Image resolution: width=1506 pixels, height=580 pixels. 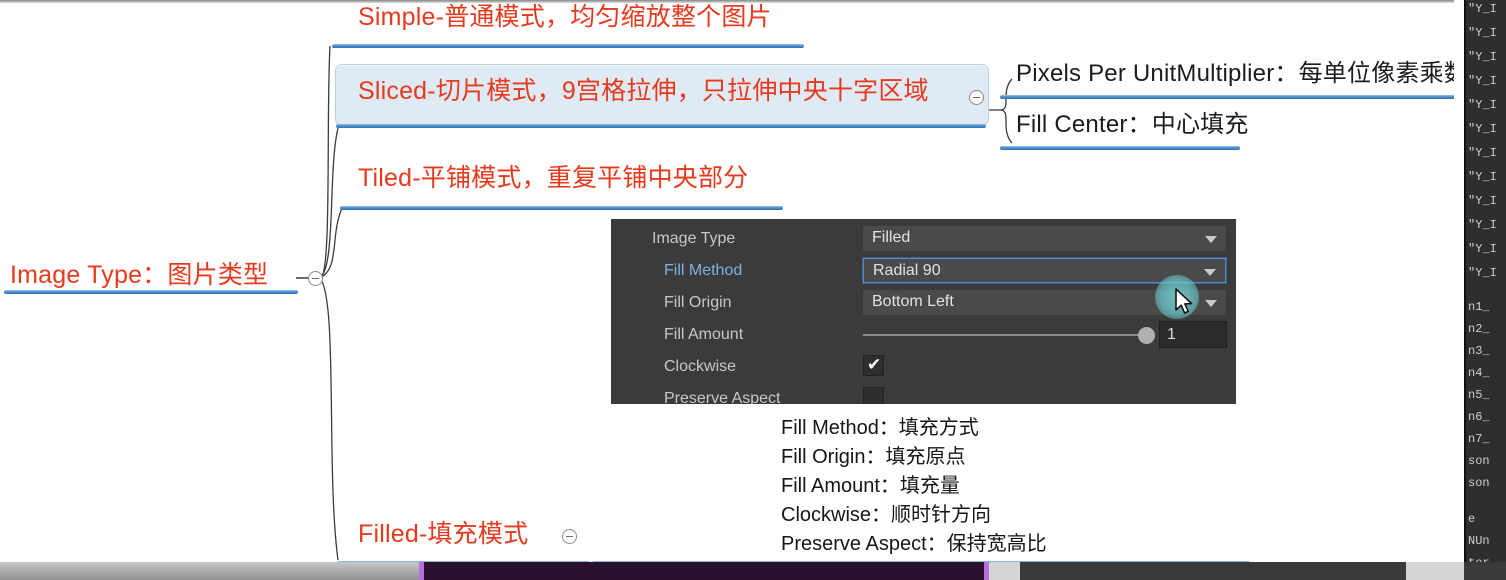 I want to click on inspector-label-clockwise: Clockwise, so click(x=700, y=366).